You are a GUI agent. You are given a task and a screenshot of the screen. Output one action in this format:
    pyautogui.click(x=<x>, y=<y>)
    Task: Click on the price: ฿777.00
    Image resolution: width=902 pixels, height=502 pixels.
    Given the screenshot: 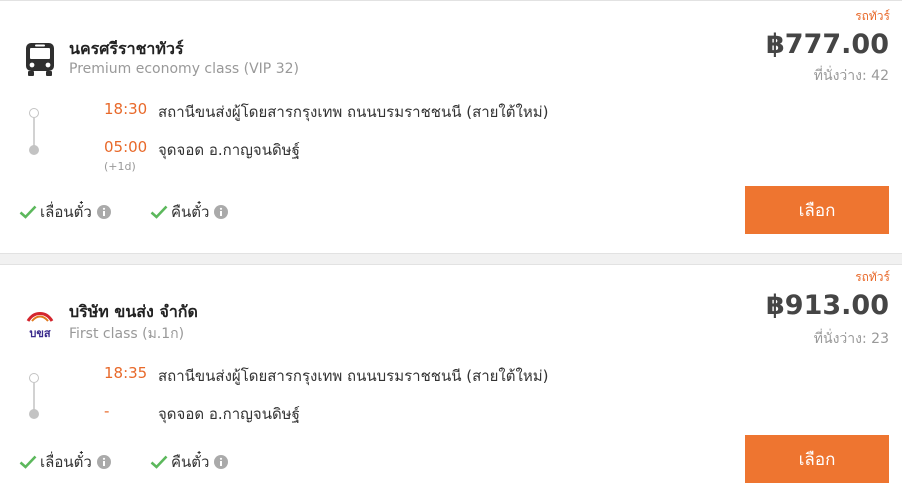 What is the action you would take?
    pyautogui.click(x=827, y=44)
    